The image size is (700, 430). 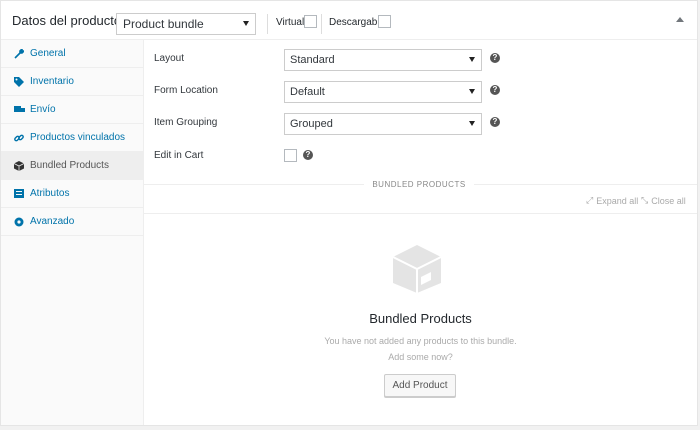 I want to click on close-all-label: Close all, so click(x=668, y=200).